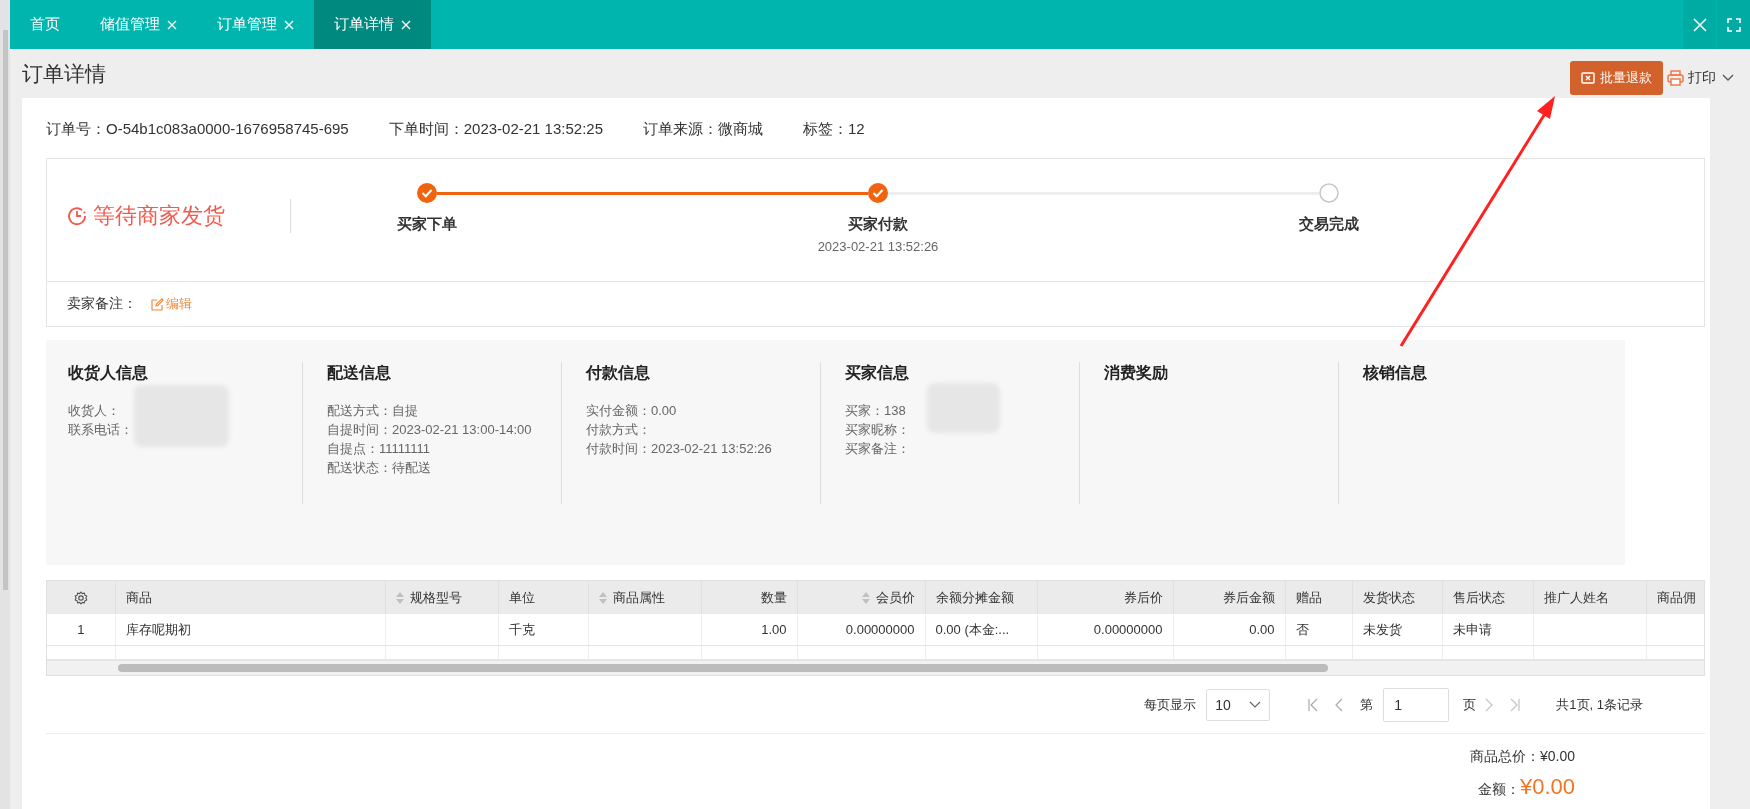 This screenshot has height=809, width=1750. What do you see at coordinates (703, 410) in the screenshot?
I see `info-field: 实付金额：0.00` at bounding box center [703, 410].